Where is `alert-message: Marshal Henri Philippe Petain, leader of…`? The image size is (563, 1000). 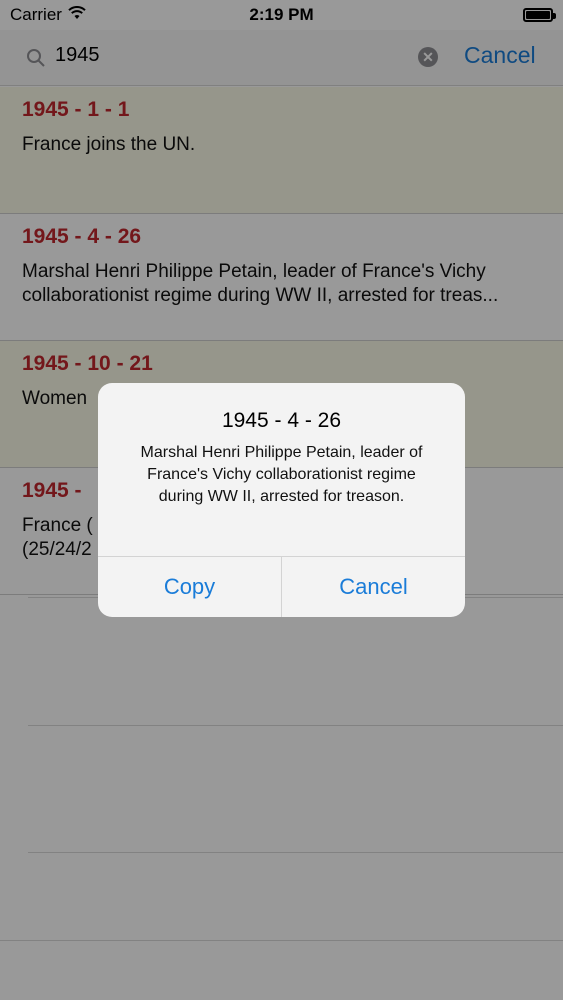
alert-message: Marshal Henri Philippe Petain, leader of… is located at coordinates (281, 474).